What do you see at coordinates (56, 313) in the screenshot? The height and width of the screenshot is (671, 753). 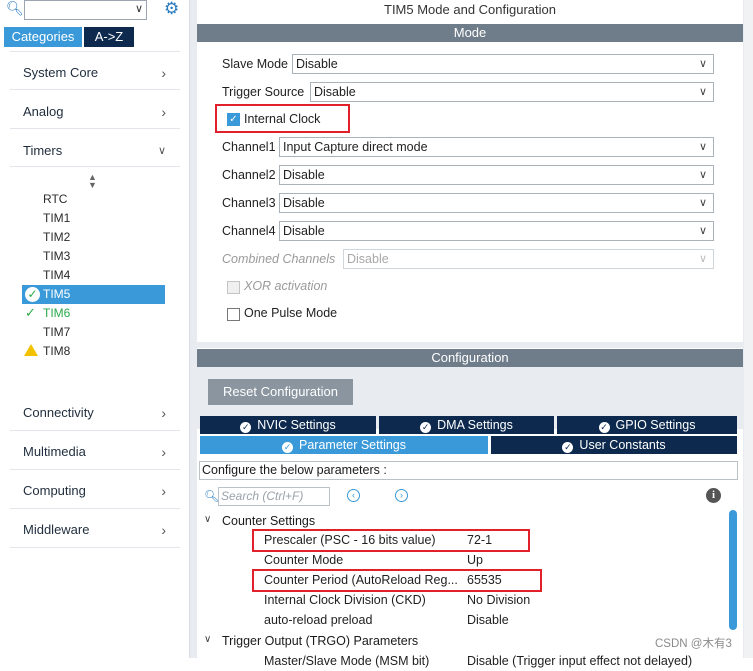 I see `timer-tim6: TIM6` at bounding box center [56, 313].